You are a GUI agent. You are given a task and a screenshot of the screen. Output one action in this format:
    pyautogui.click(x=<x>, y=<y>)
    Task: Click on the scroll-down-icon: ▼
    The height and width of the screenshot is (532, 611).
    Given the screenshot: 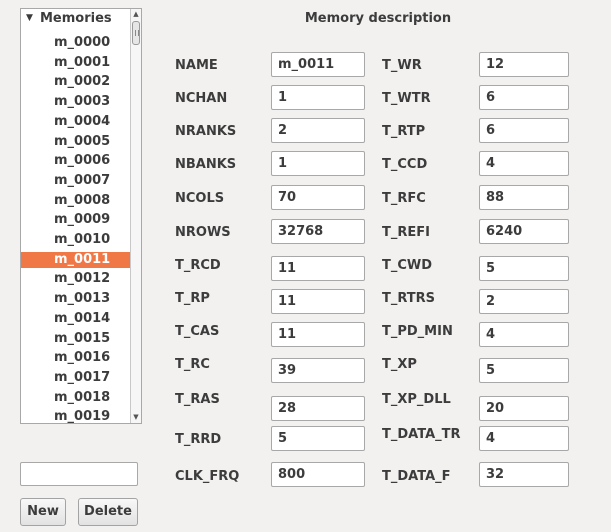 What is the action you would take?
    pyautogui.click(x=136, y=417)
    